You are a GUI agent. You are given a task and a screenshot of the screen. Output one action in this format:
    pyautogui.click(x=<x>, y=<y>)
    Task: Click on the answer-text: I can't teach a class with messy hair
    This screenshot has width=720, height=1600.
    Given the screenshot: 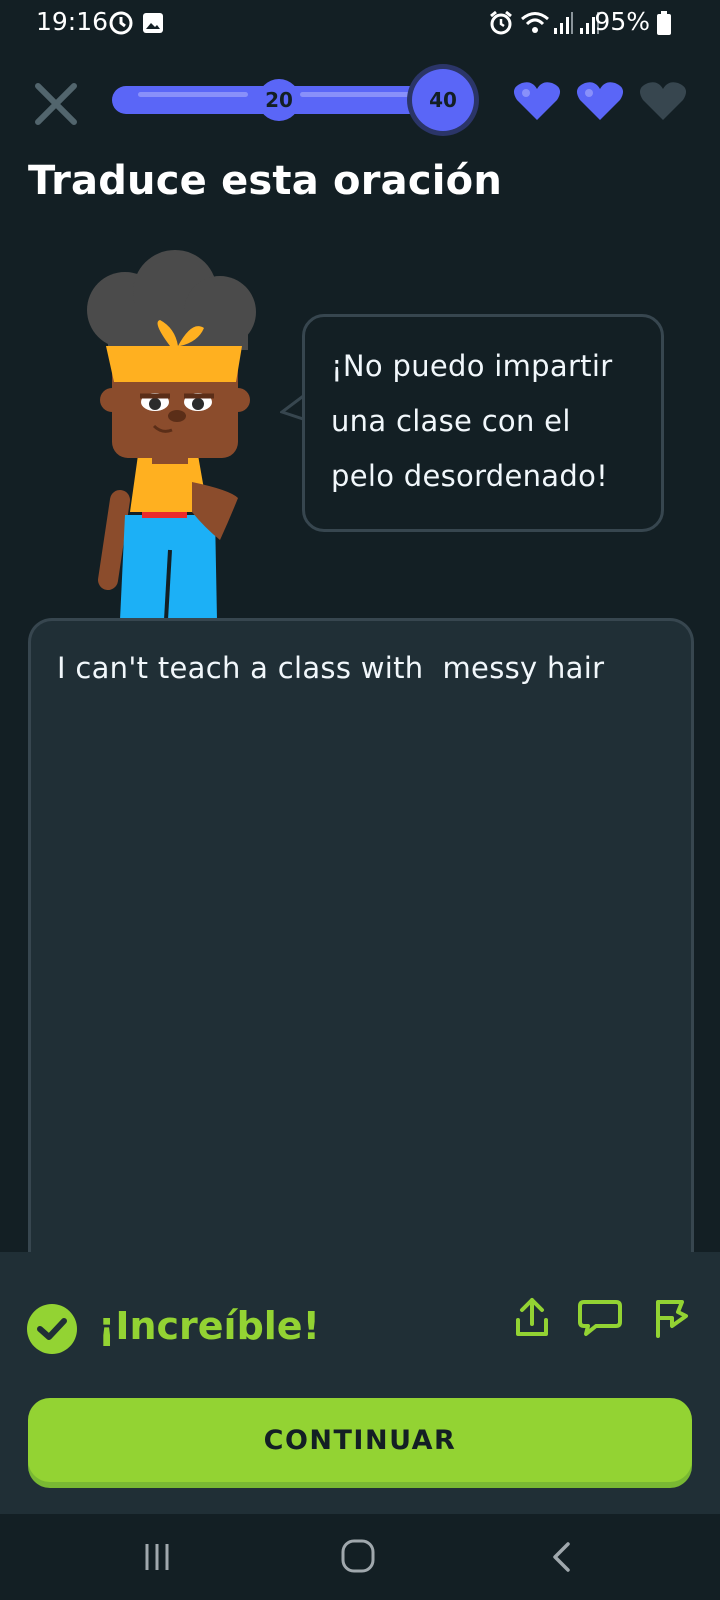 What is the action you would take?
    pyautogui.click(x=331, y=668)
    